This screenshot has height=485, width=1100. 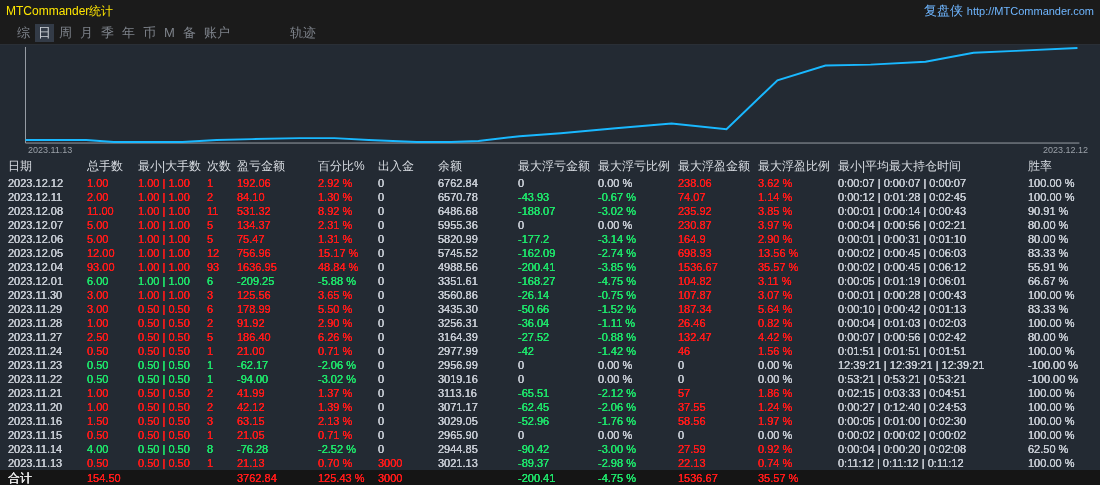 I want to click on column-header: 最小|大手数, so click(x=170, y=166).